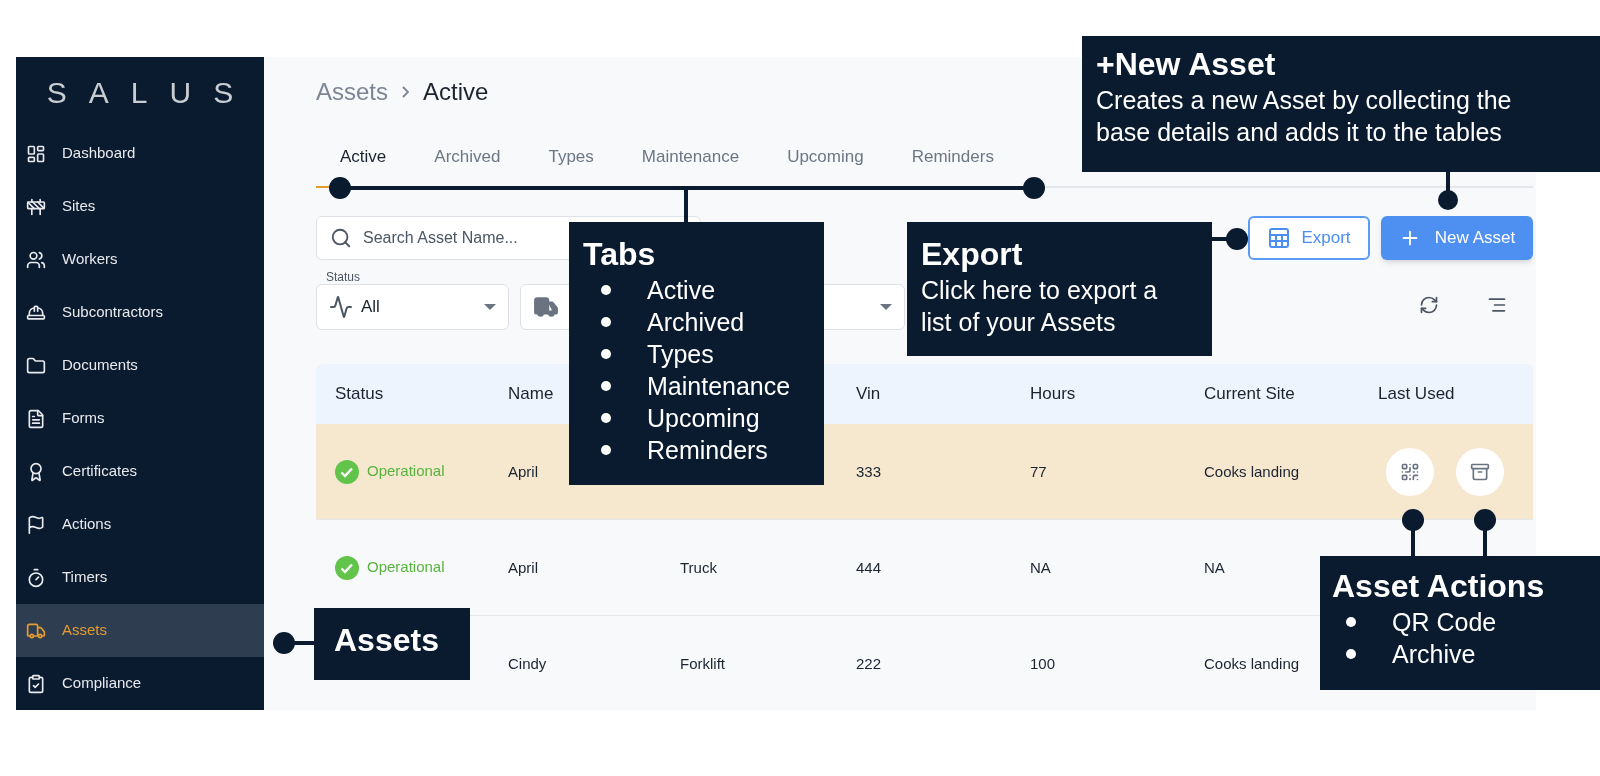 The height and width of the screenshot is (776, 1600). I want to click on sidebar-item: Subcontractors, so click(140, 312).